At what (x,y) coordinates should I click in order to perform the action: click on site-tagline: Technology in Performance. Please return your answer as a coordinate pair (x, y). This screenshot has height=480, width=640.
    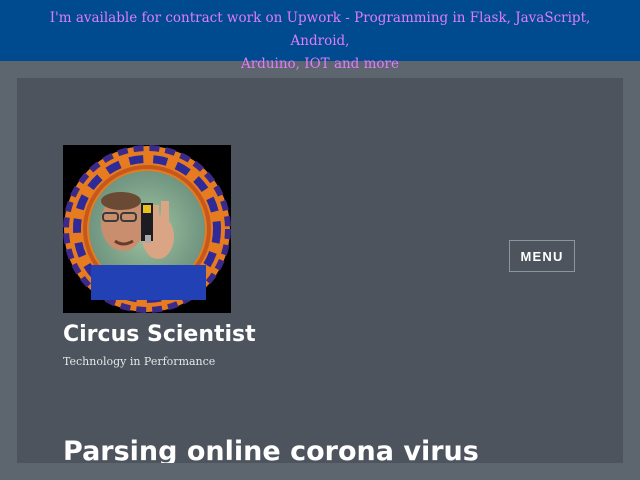
    Looking at the image, I should click on (139, 361).